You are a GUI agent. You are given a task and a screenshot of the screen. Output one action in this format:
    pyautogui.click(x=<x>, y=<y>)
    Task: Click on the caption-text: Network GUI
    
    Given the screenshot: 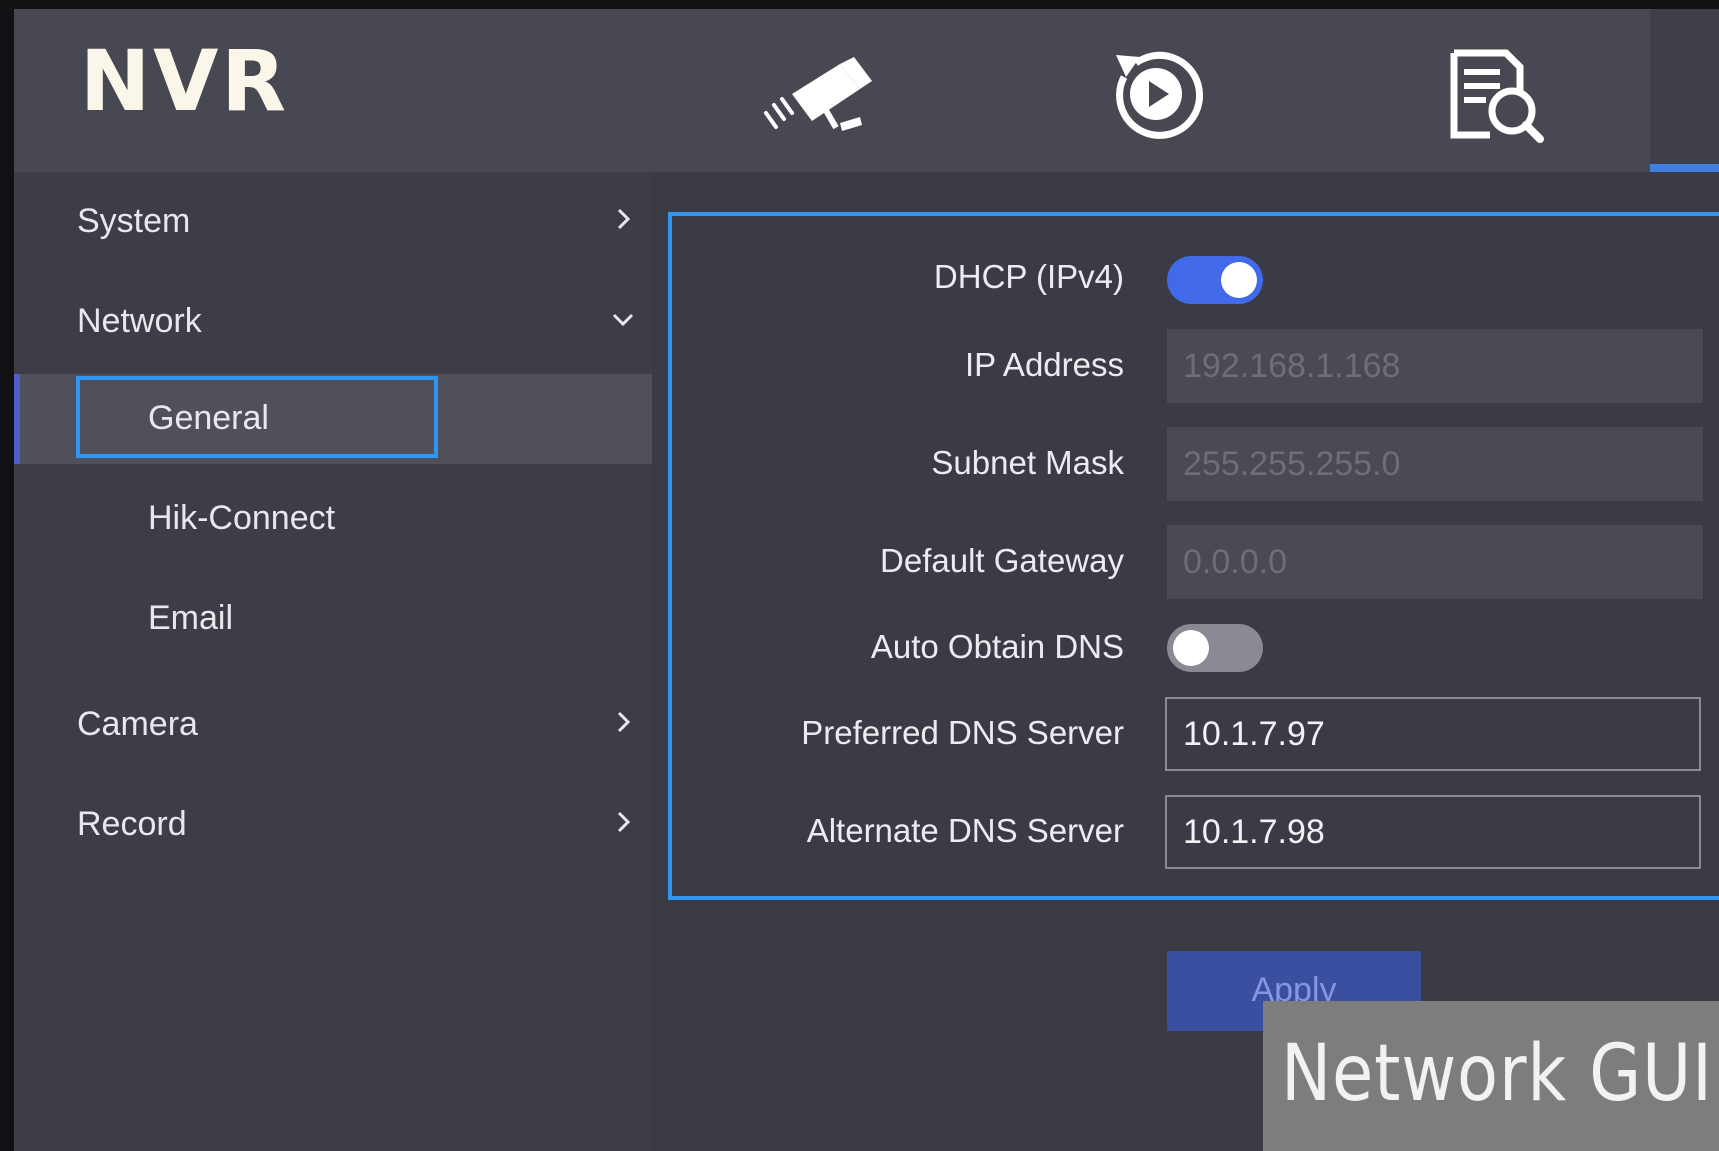 What is the action you would take?
    pyautogui.click(x=1497, y=1074)
    